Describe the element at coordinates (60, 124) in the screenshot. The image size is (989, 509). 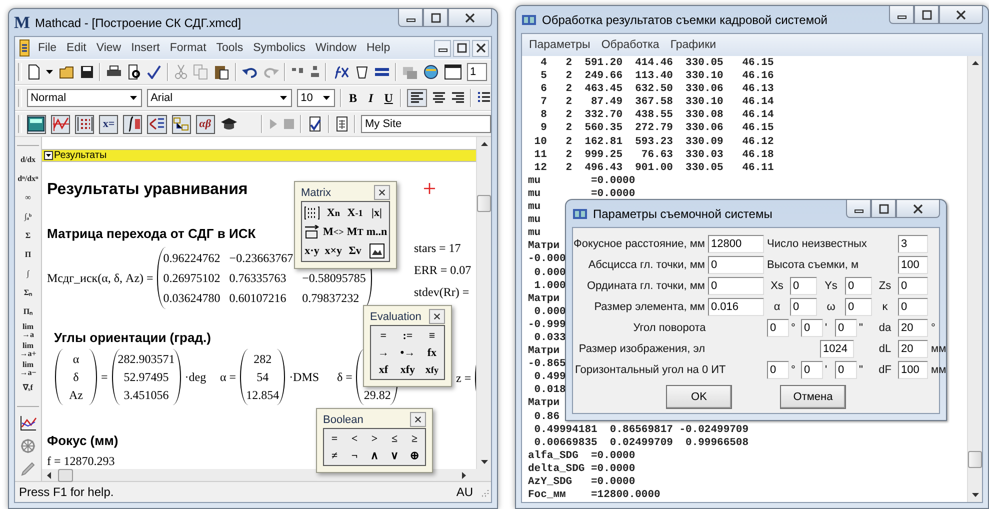
I see `graph-toolbar-button` at that location.